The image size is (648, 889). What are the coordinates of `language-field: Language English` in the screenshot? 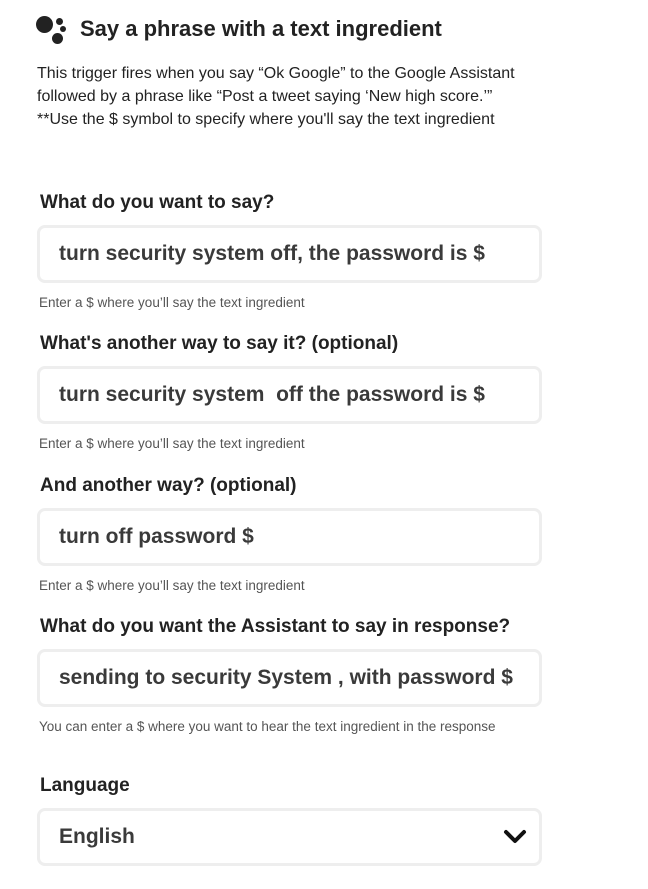 It's located at (289, 819).